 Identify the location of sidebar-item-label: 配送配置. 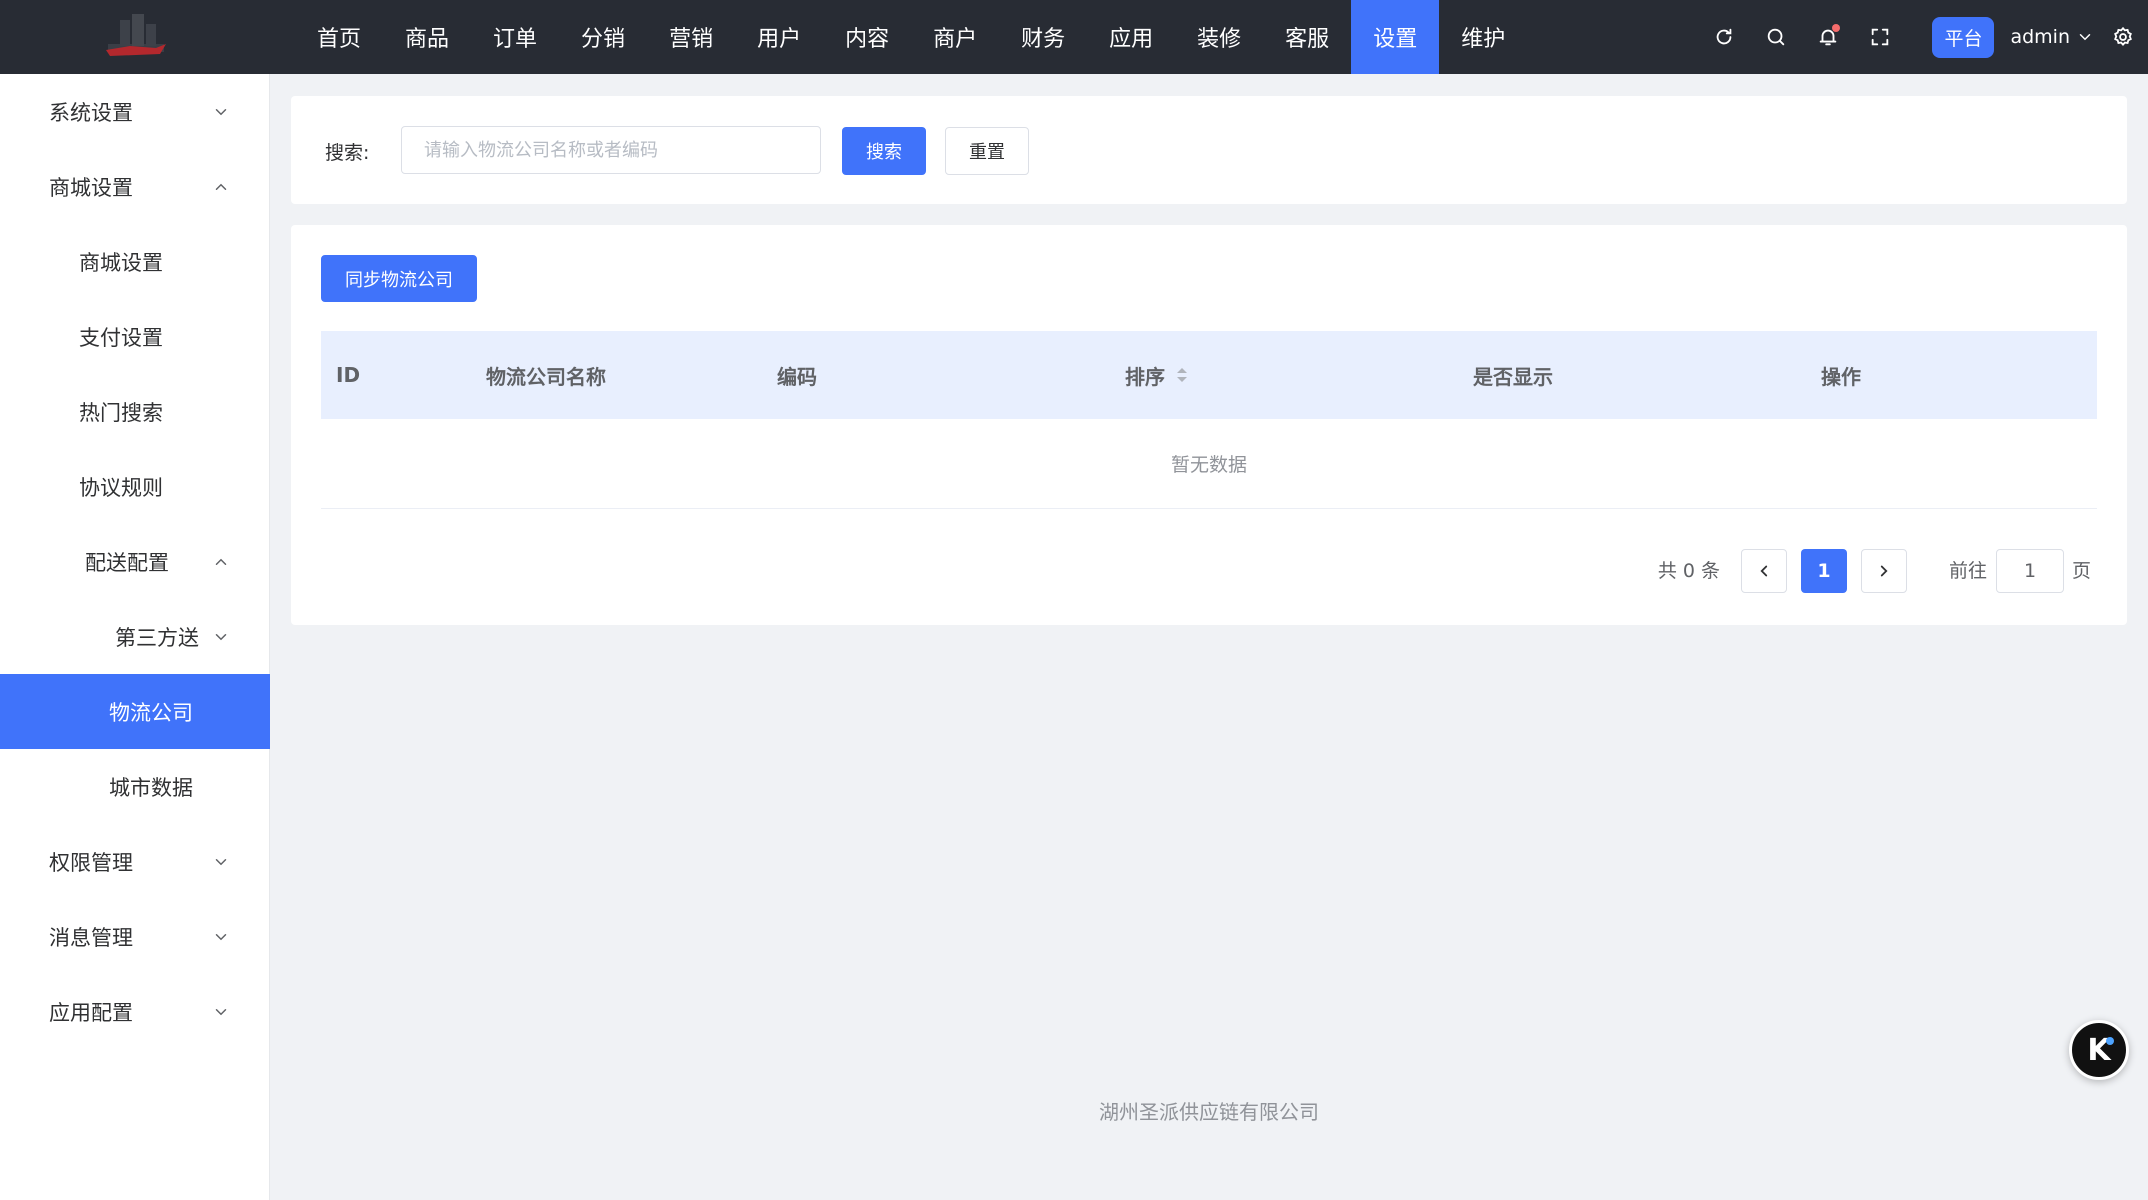
(127, 562).